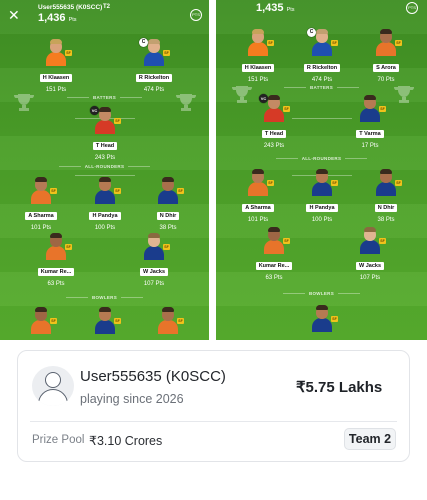 This screenshot has width=427, height=500. What do you see at coordinates (370, 146) in the screenshot?
I see `player-points: 17 Pts` at bounding box center [370, 146].